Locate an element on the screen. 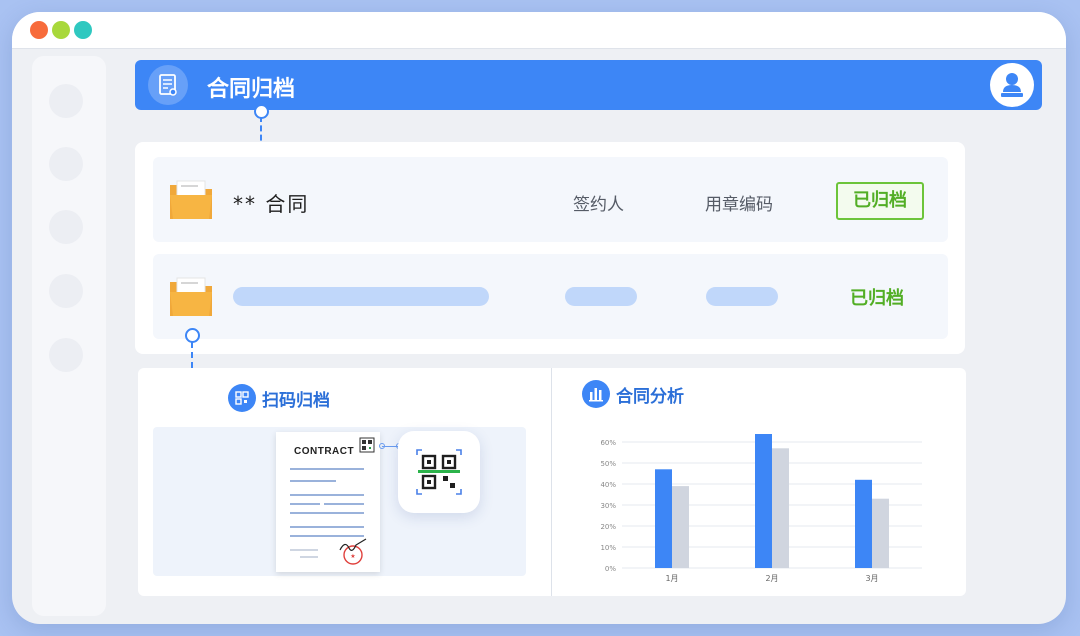 The height and width of the screenshot is (636, 1080). x-tick-label: 2月 is located at coordinates (771, 578).